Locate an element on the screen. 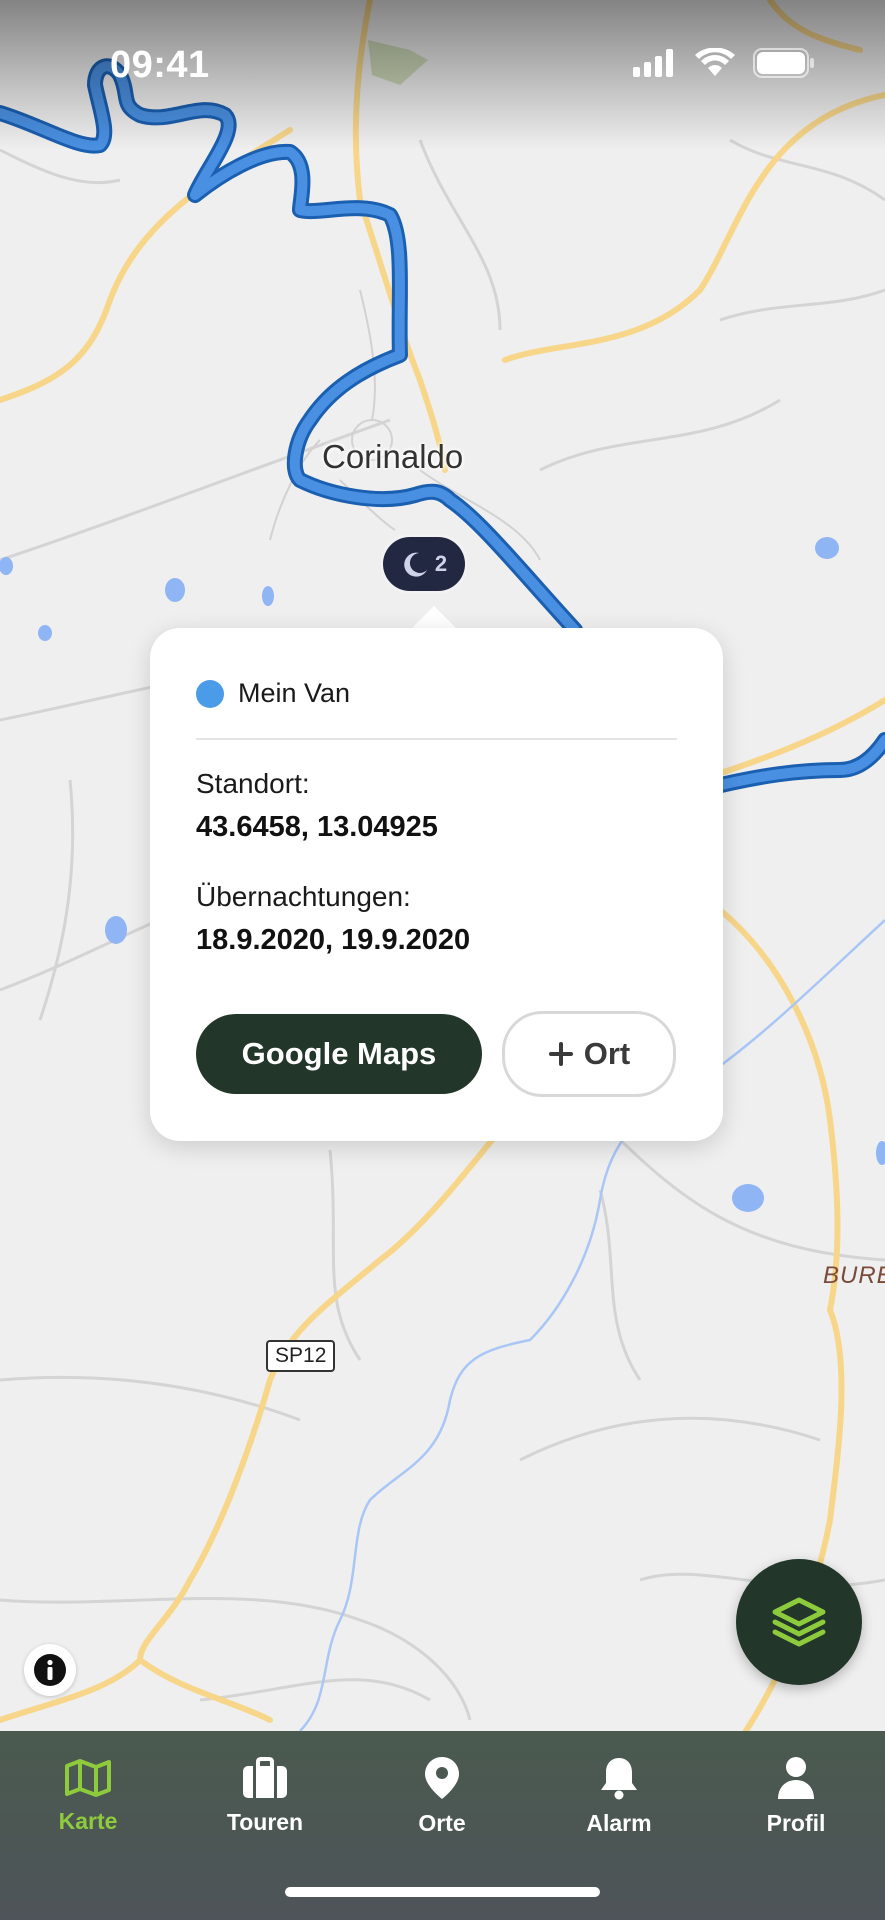  vehicle-name: Mein Van is located at coordinates (294, 693).